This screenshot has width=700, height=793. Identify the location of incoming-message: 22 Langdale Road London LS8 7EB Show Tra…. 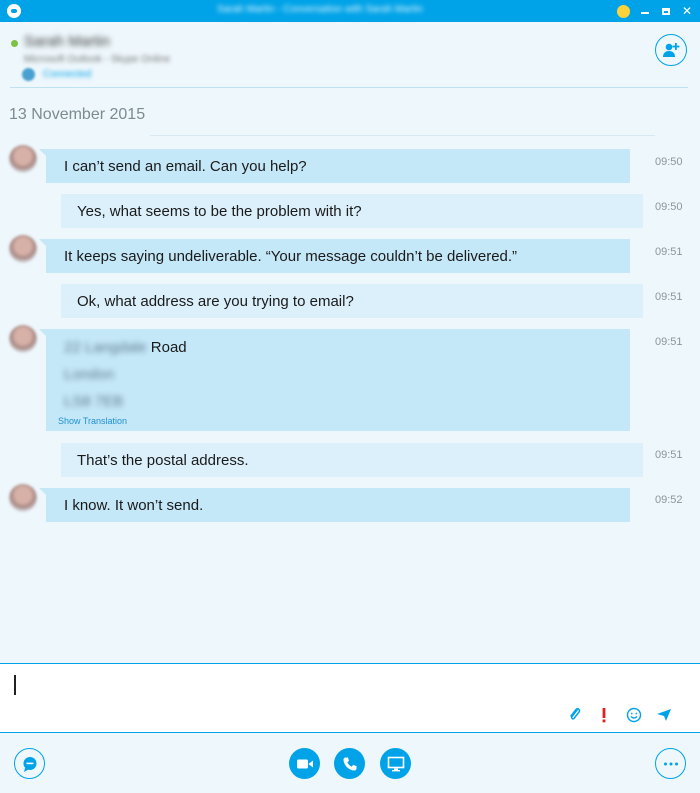
(334, 380).